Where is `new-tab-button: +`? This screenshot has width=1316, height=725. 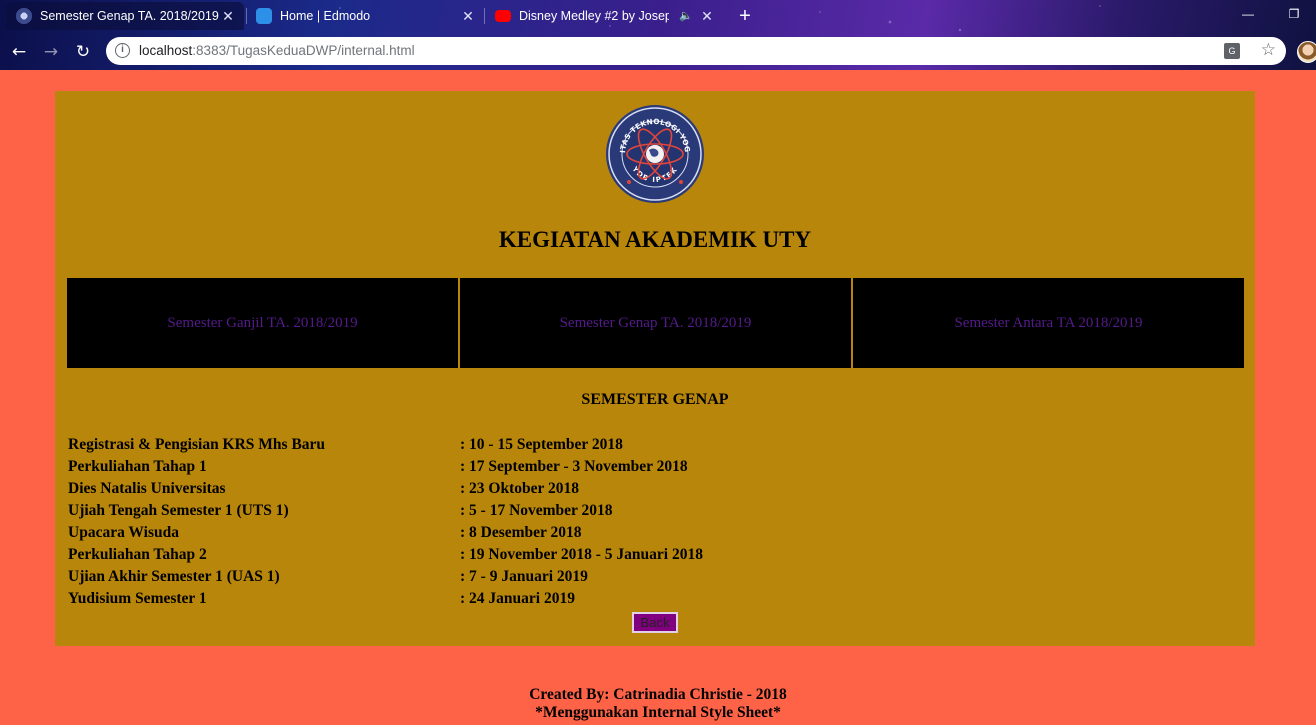 new-tab-button: + is located at coordinates (745, 16).